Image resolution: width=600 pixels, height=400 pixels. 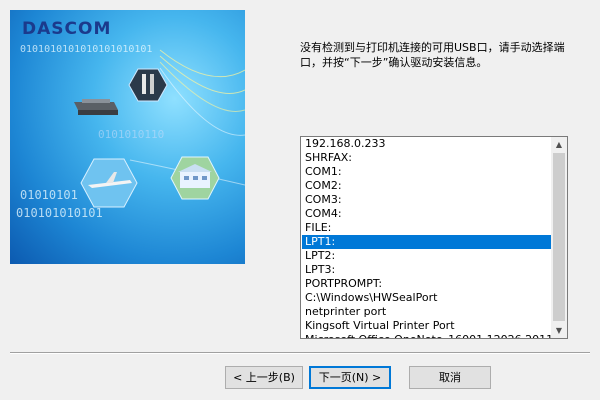 I want to click on port-list-item: COM4:, so click(x=427, y=214).